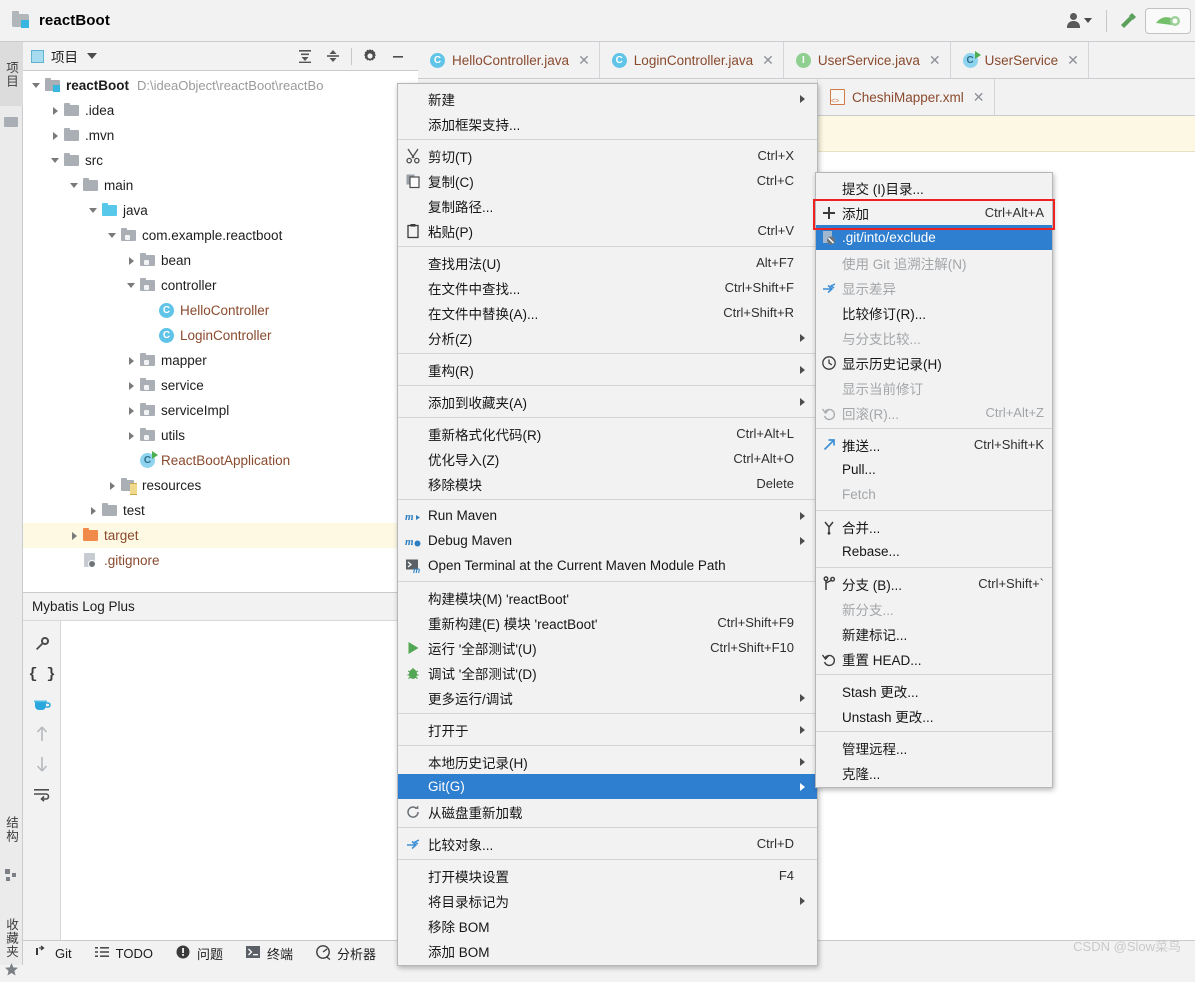  Describe the element at coordinates (52, 953) in the screenshot. I see `status-bar-item: Git` at that location.